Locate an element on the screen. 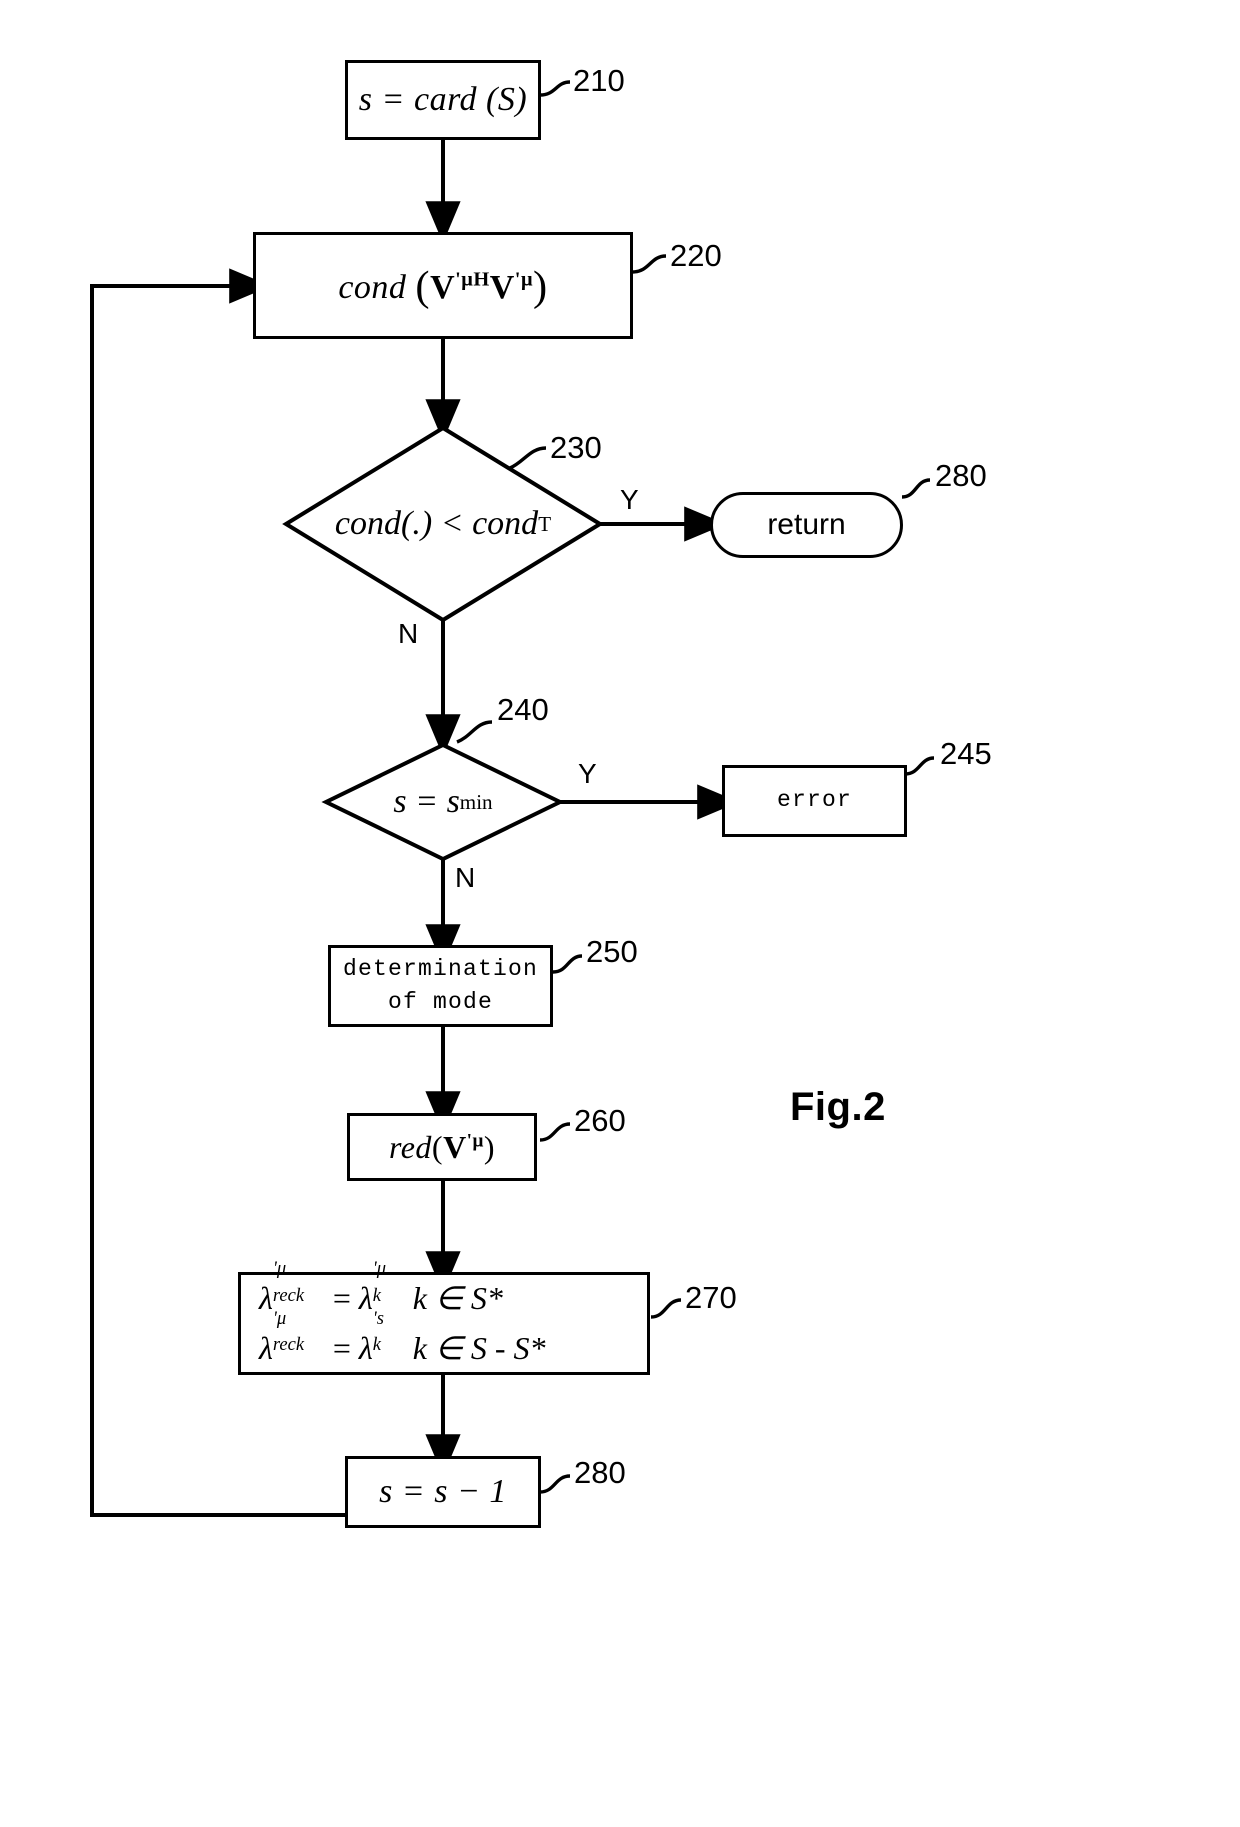 The height and width of the screenshot is (1827, 1240). ref-280-decrement: 280 is located at coordinates (600, 1472).